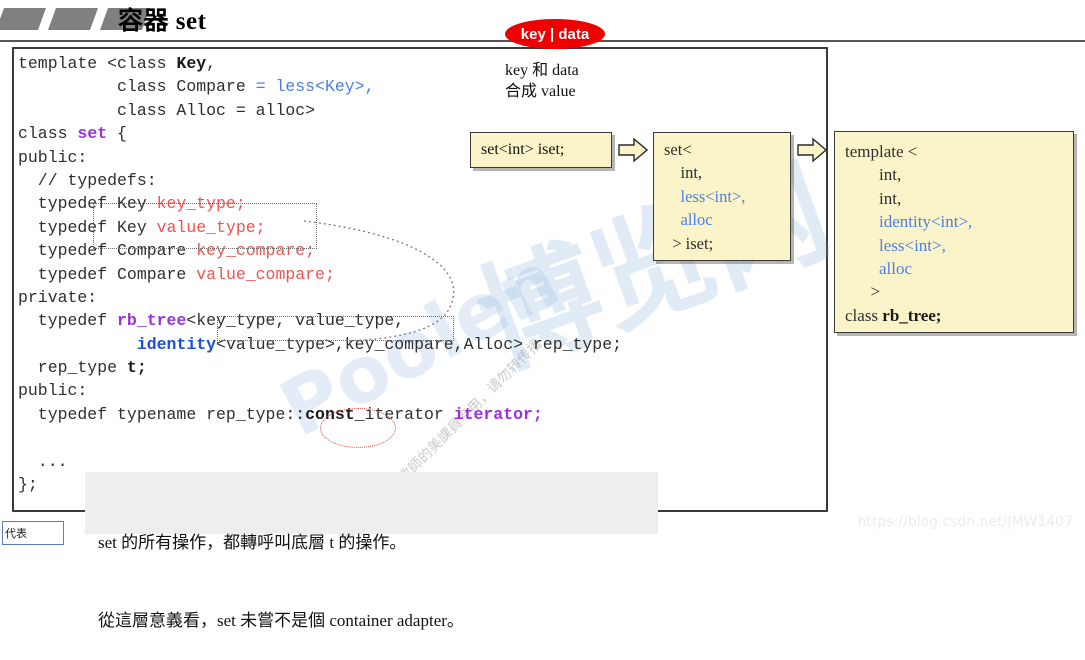 This screenshot has width=1085, height=660. What do you see at coordinates (965, 522) in the screenshot?
I see `watermark-csdn-url: https://blog.csdn.net/JMW1407` at bounding box center [965, 522].